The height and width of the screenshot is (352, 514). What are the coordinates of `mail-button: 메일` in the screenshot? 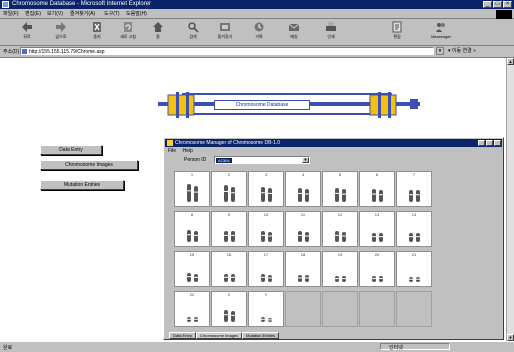 It's located at (294, 32).